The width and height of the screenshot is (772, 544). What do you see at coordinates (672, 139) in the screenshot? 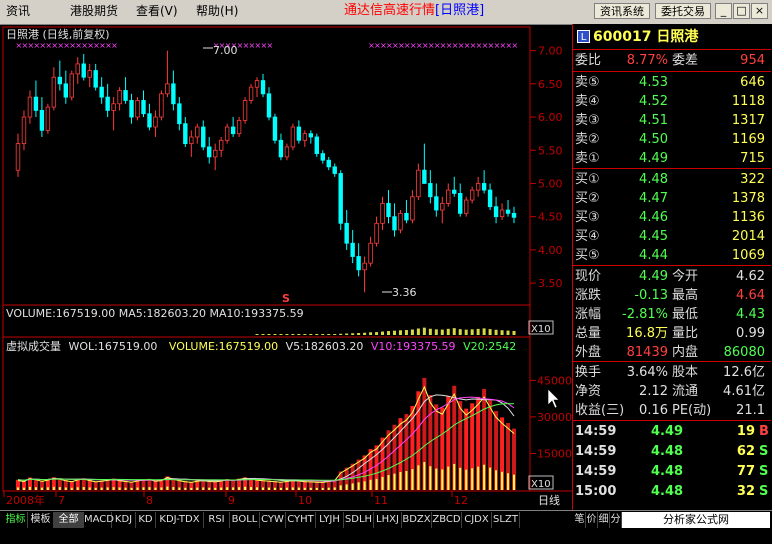
I see `ask-row: 卖② 4.50 1169` at bounding box center [672, 139].